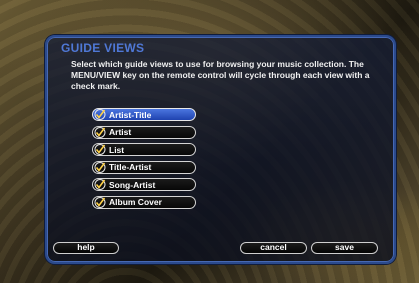 The width and height of the screenshot is (419, 283). Describe the element at coordinates (117, 149) in the screenshot. I see `view-option-label: List` at that location.